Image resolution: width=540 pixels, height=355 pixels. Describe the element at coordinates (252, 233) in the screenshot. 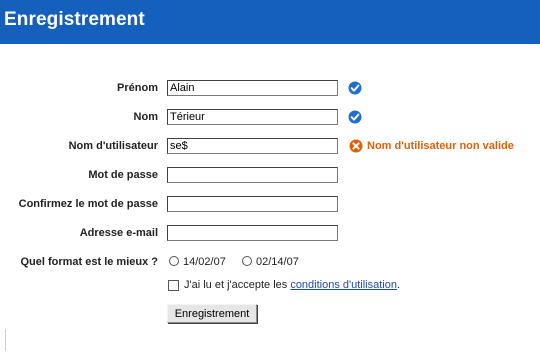

I see `email-field` at that location.